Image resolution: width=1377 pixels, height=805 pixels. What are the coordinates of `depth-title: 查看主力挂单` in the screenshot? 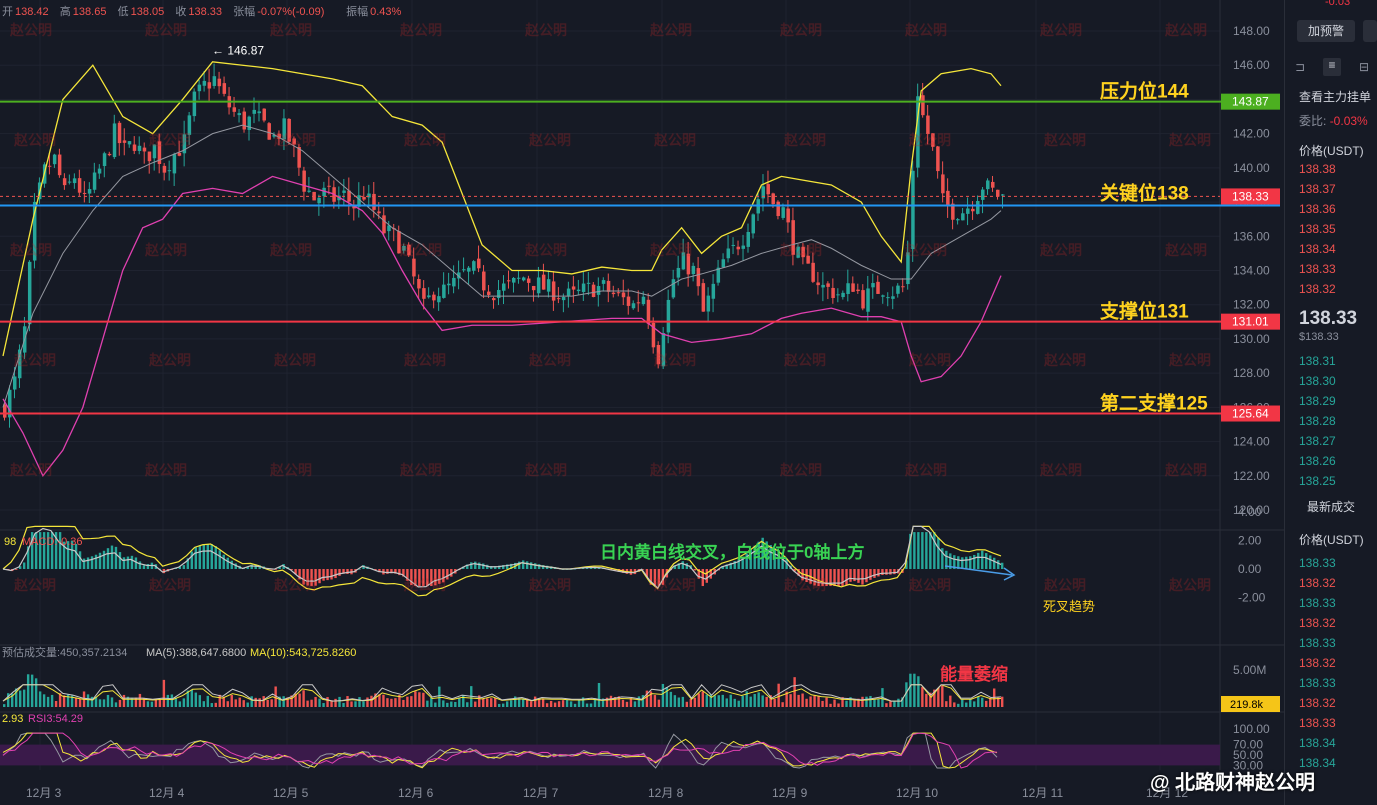 It's located at (1335, 96).